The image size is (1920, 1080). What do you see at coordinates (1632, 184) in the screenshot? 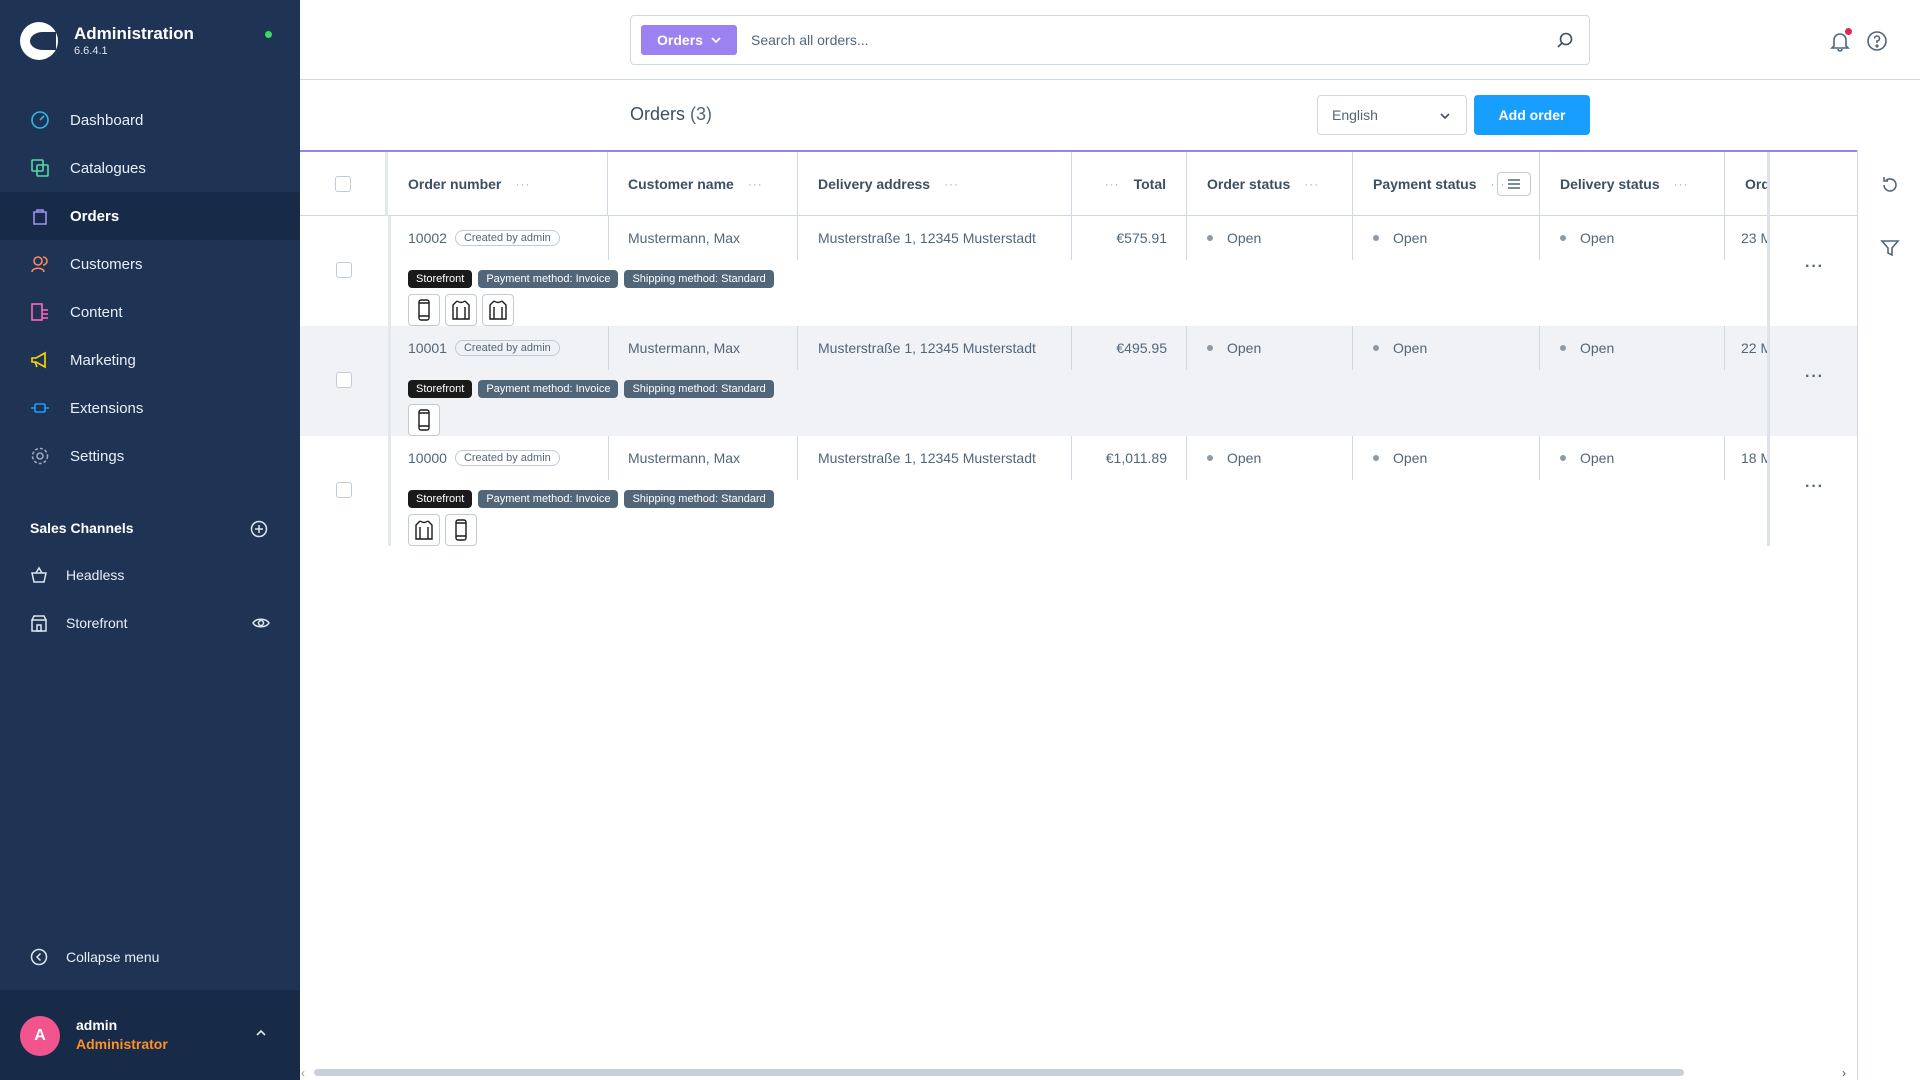
I see `column-header-delivery-status: Delivery status ···` at bounding box center [1632, 184].